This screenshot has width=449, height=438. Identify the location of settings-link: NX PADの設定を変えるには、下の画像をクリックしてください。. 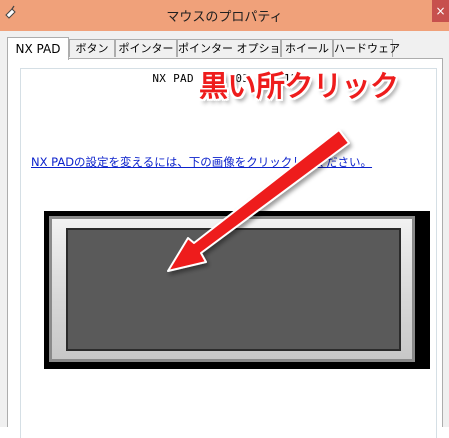
(201, 162).